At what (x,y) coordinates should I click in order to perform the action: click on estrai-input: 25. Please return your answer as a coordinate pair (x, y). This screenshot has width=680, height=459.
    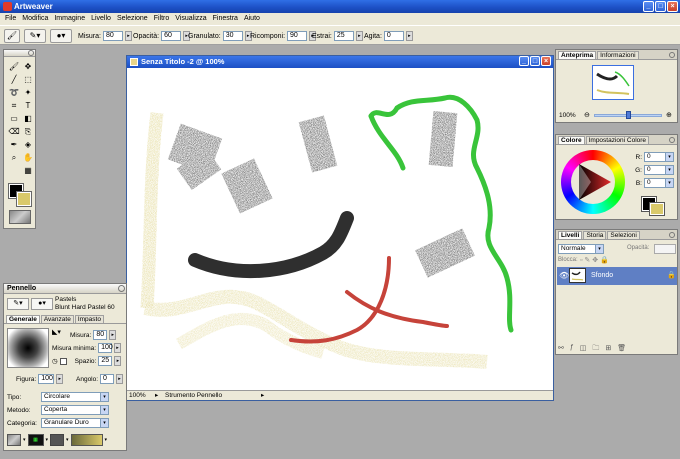
    Looking at the image, I should click on (343, 36).